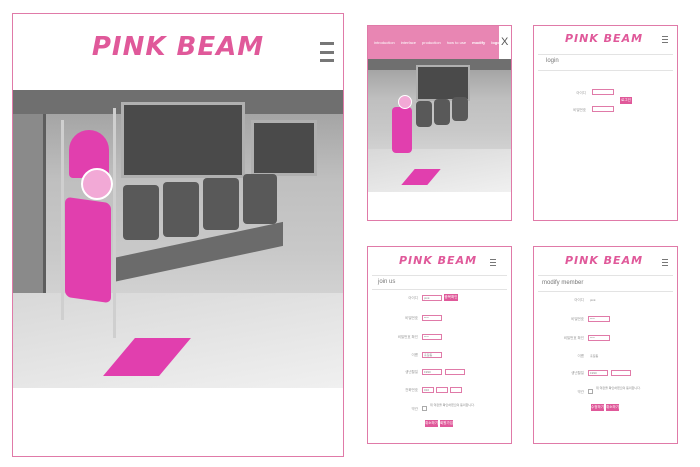  Describe the element at coordinates (504, 42) in the screenshot. I see `close-icon: X` at that location.